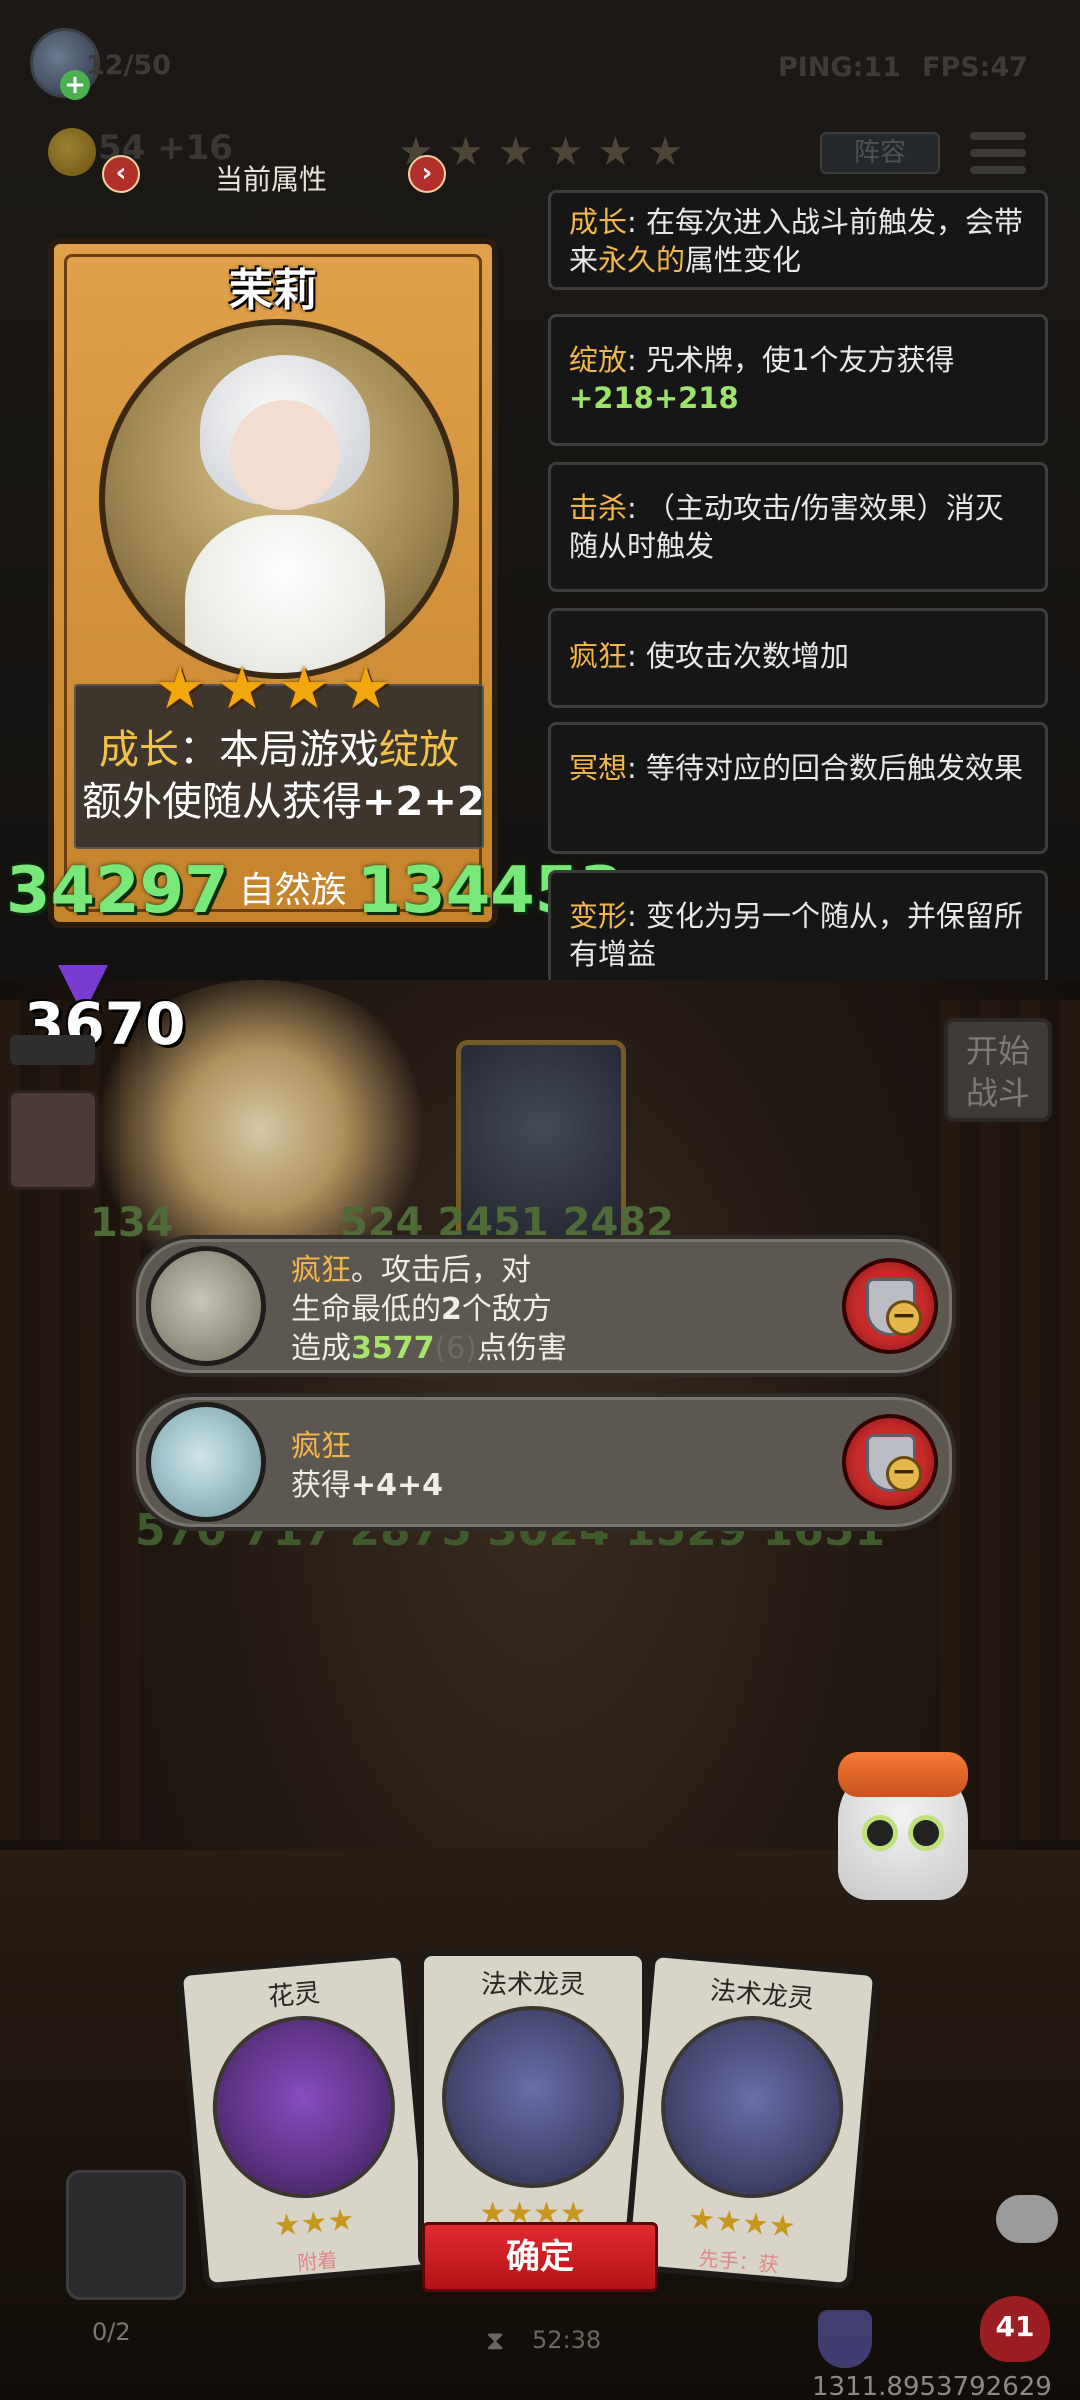 This screenshot has width=1080, height=2400. I want to click on ability-damage: 3577, so click(393, 1348).